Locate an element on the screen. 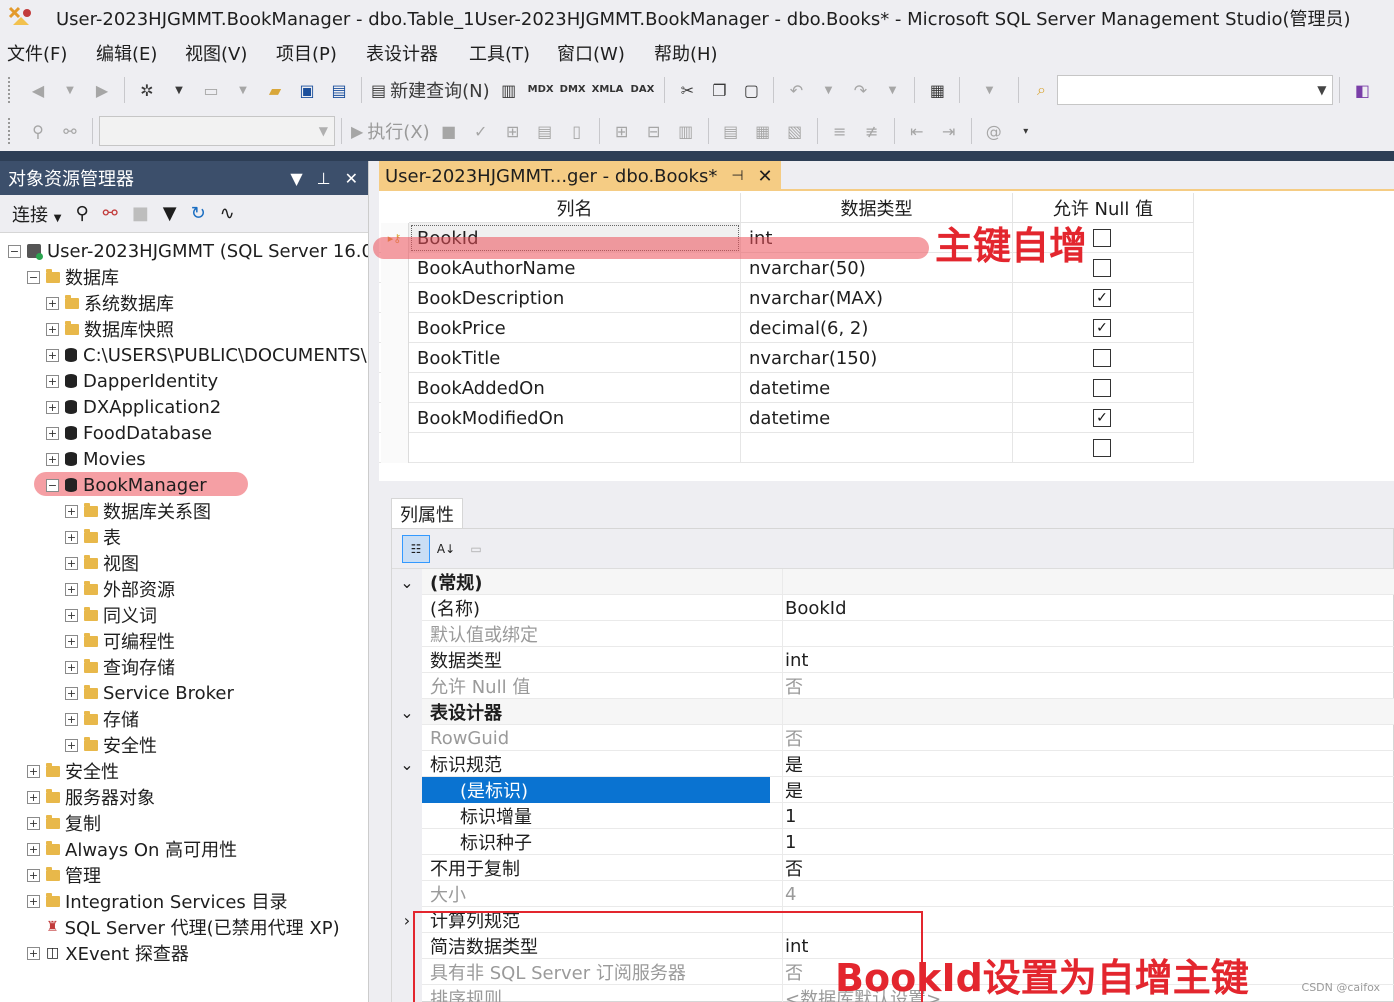 The image size is (1394, 1002). column-name-cell: BookModifiedOn is located at coordinates (575, 418).